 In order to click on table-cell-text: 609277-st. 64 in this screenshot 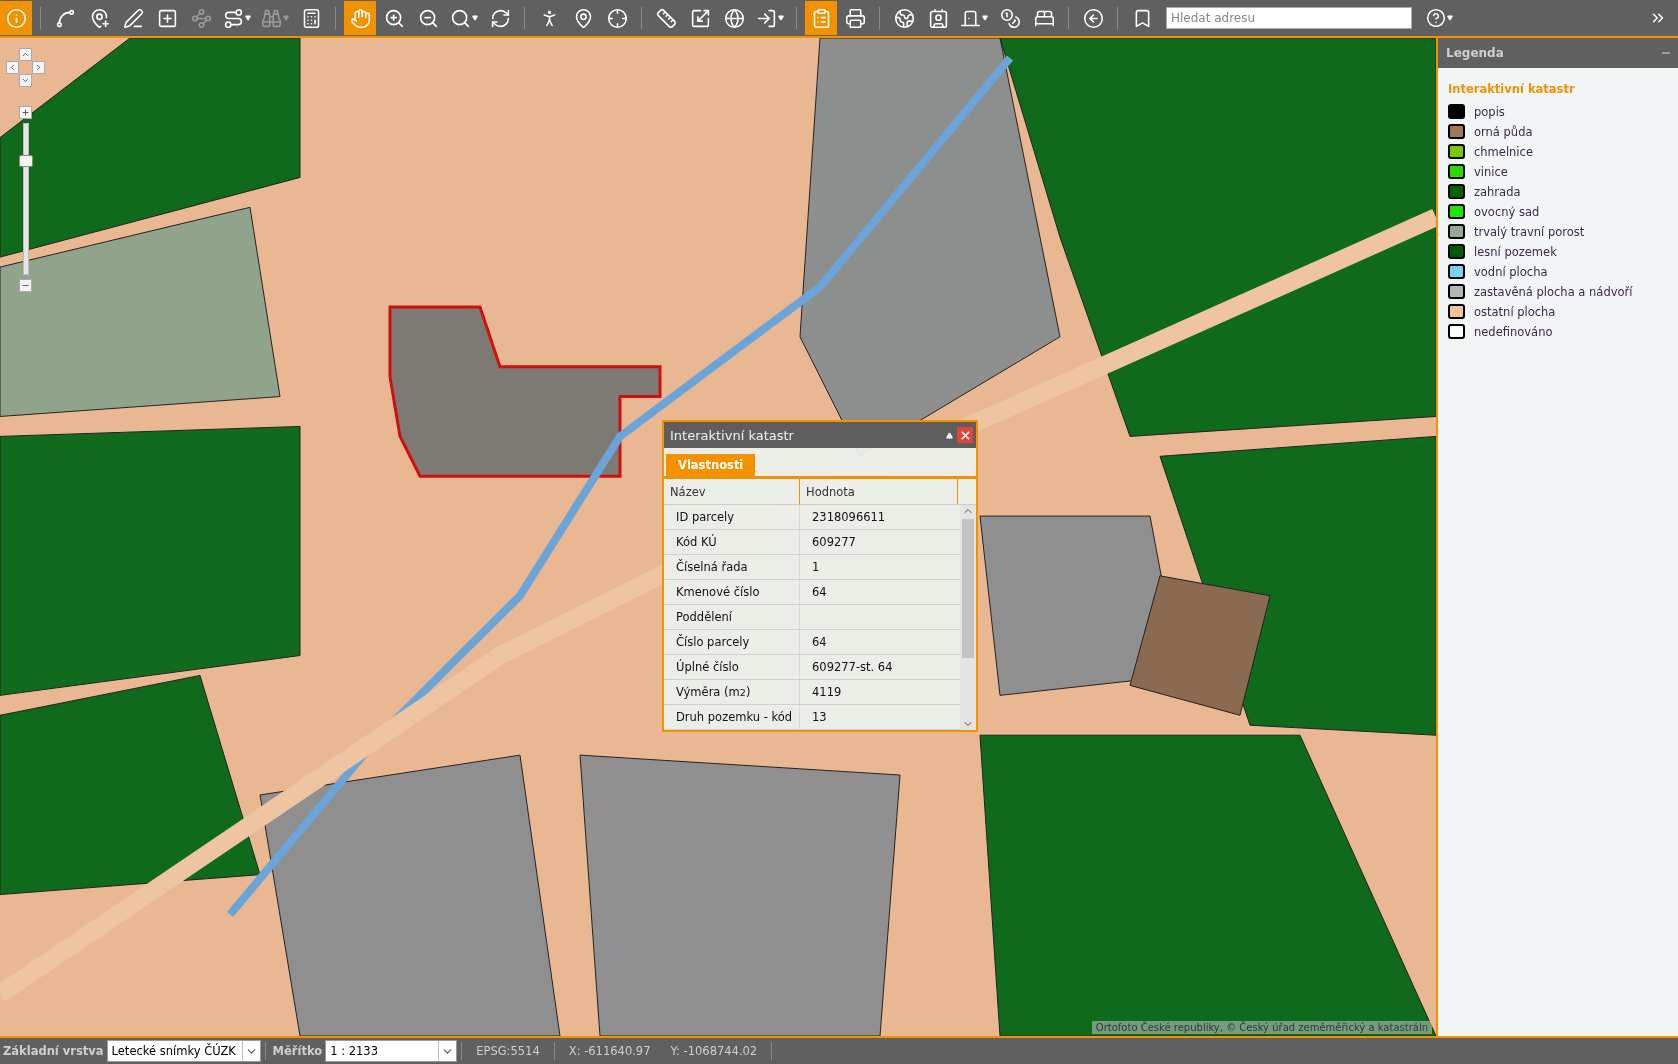, I will do `click(852, 667)`.